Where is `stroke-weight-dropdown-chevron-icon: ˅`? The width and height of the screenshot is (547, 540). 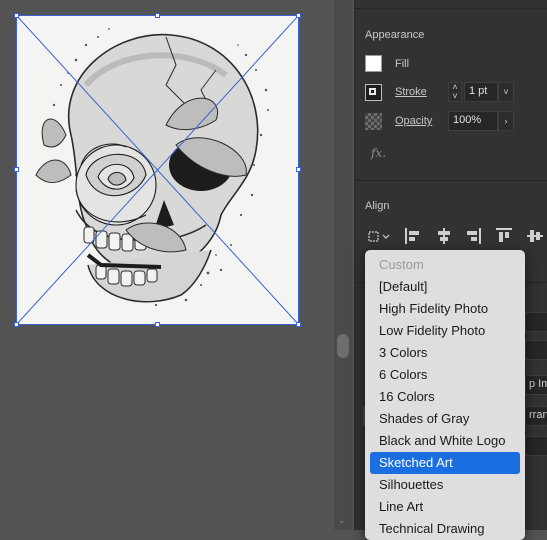 stroke-weight-dropdown-chevron-icon: ˅ is located at coordinates (506, 92).